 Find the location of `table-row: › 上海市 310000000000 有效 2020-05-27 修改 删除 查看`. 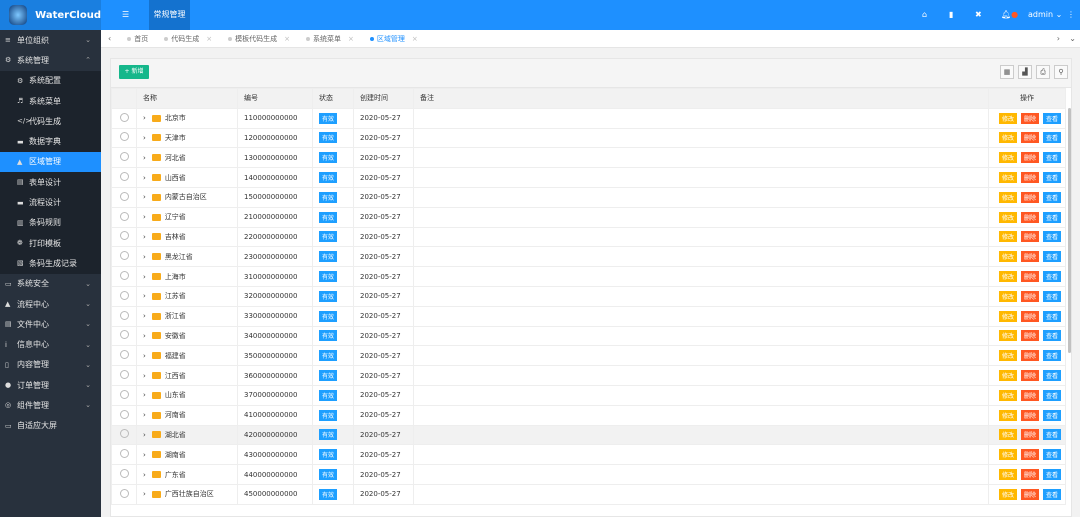

table-row: › 上海市 310000000000 有效 2020-05-27 修改 删除 查看 is located at coordinates (588, 276).